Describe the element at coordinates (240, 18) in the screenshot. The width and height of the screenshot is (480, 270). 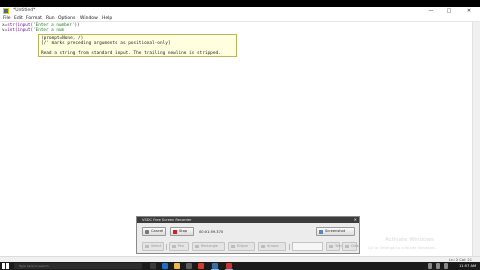
I see `menu-bar: File Edit Format Run Options Window Help` at that location.